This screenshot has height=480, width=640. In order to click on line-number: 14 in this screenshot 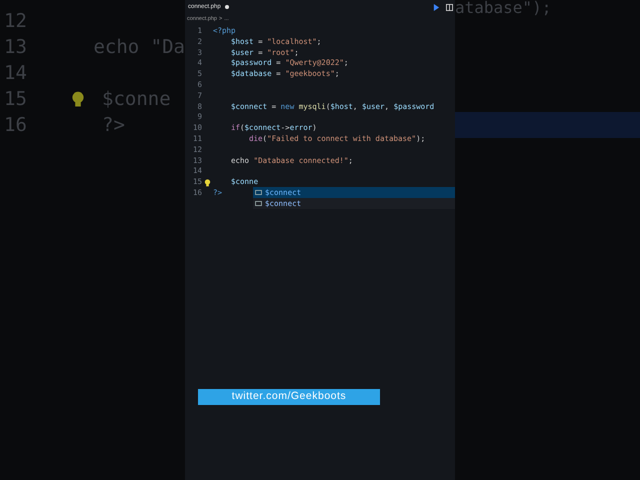, I will do `click(16, 73)`.